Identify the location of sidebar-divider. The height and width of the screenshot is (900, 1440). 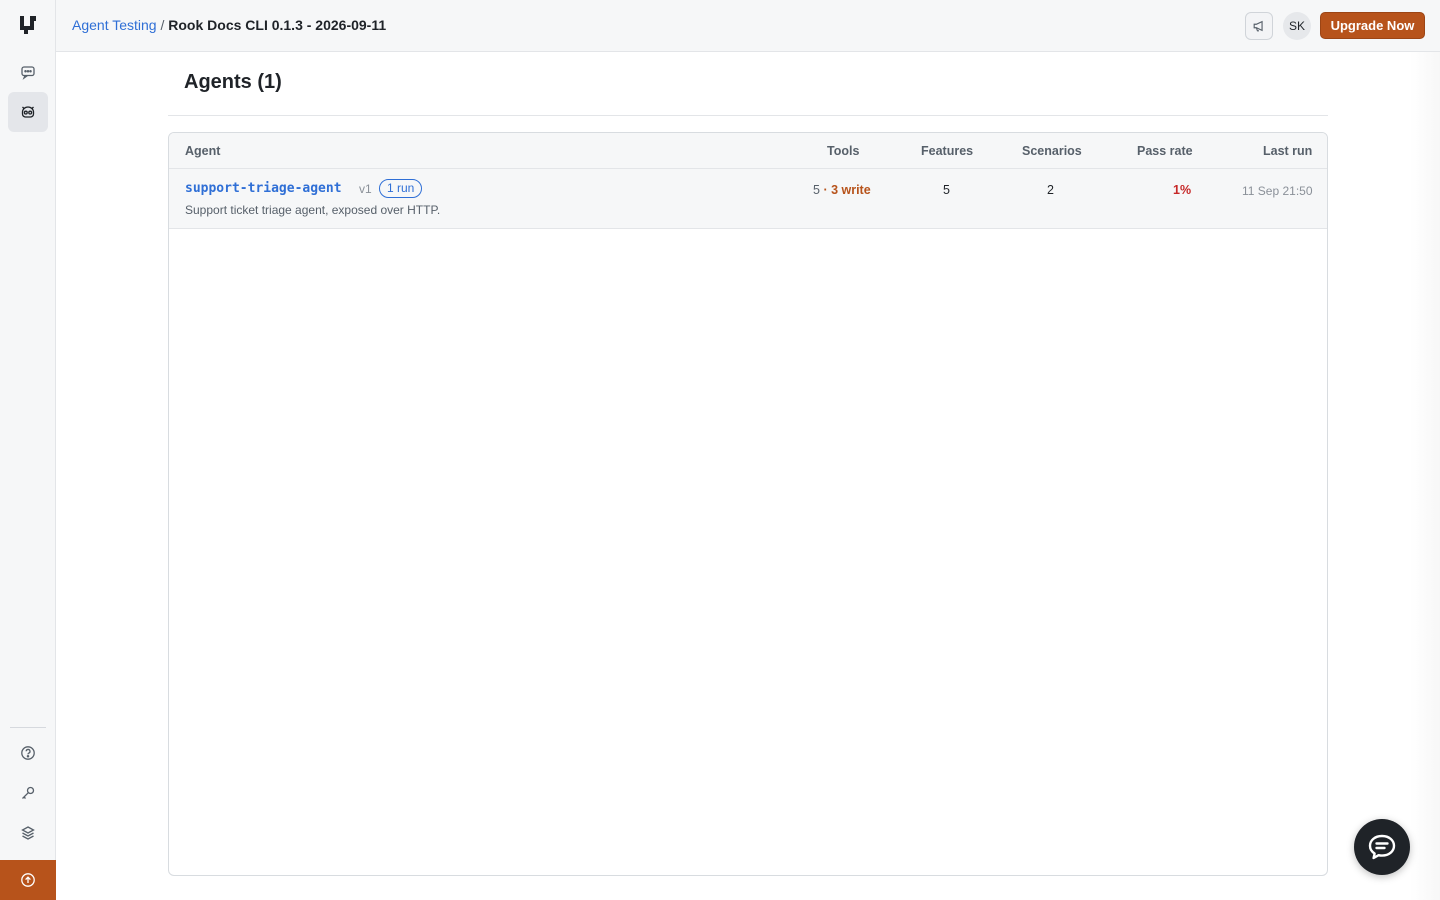
(28, 727).